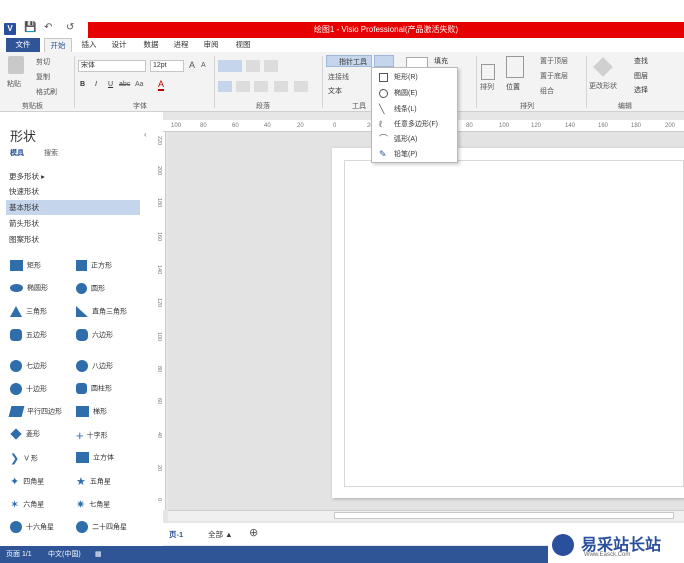  What do you see at coordinates (98, 554) in the screenshot?
I see `macro-record-icon: ▦` at bounding box center [98, 554].